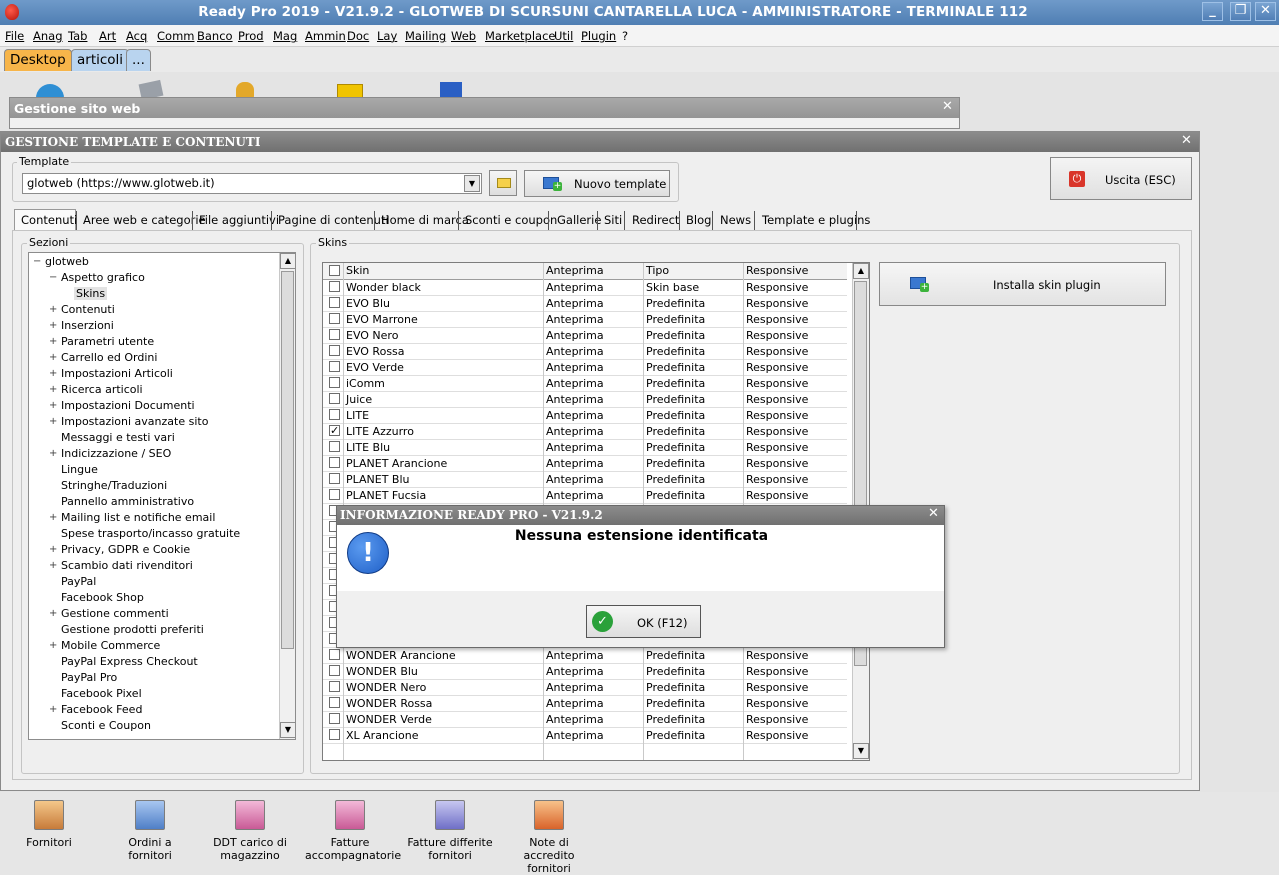 The image size is (1279, 875). Describe the element at coordinates (127, 501) in the screenshot. I see `tree-node: Pannello amministrativo` at that location.